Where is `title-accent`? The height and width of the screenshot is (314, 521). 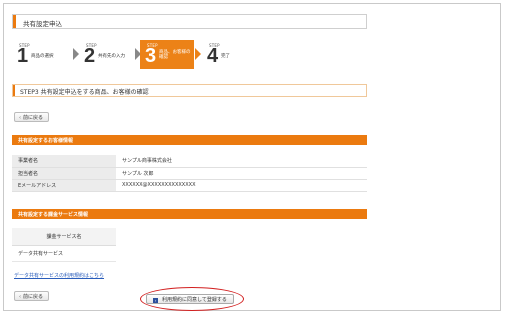 title-accent is located at coordinates (14, 21).